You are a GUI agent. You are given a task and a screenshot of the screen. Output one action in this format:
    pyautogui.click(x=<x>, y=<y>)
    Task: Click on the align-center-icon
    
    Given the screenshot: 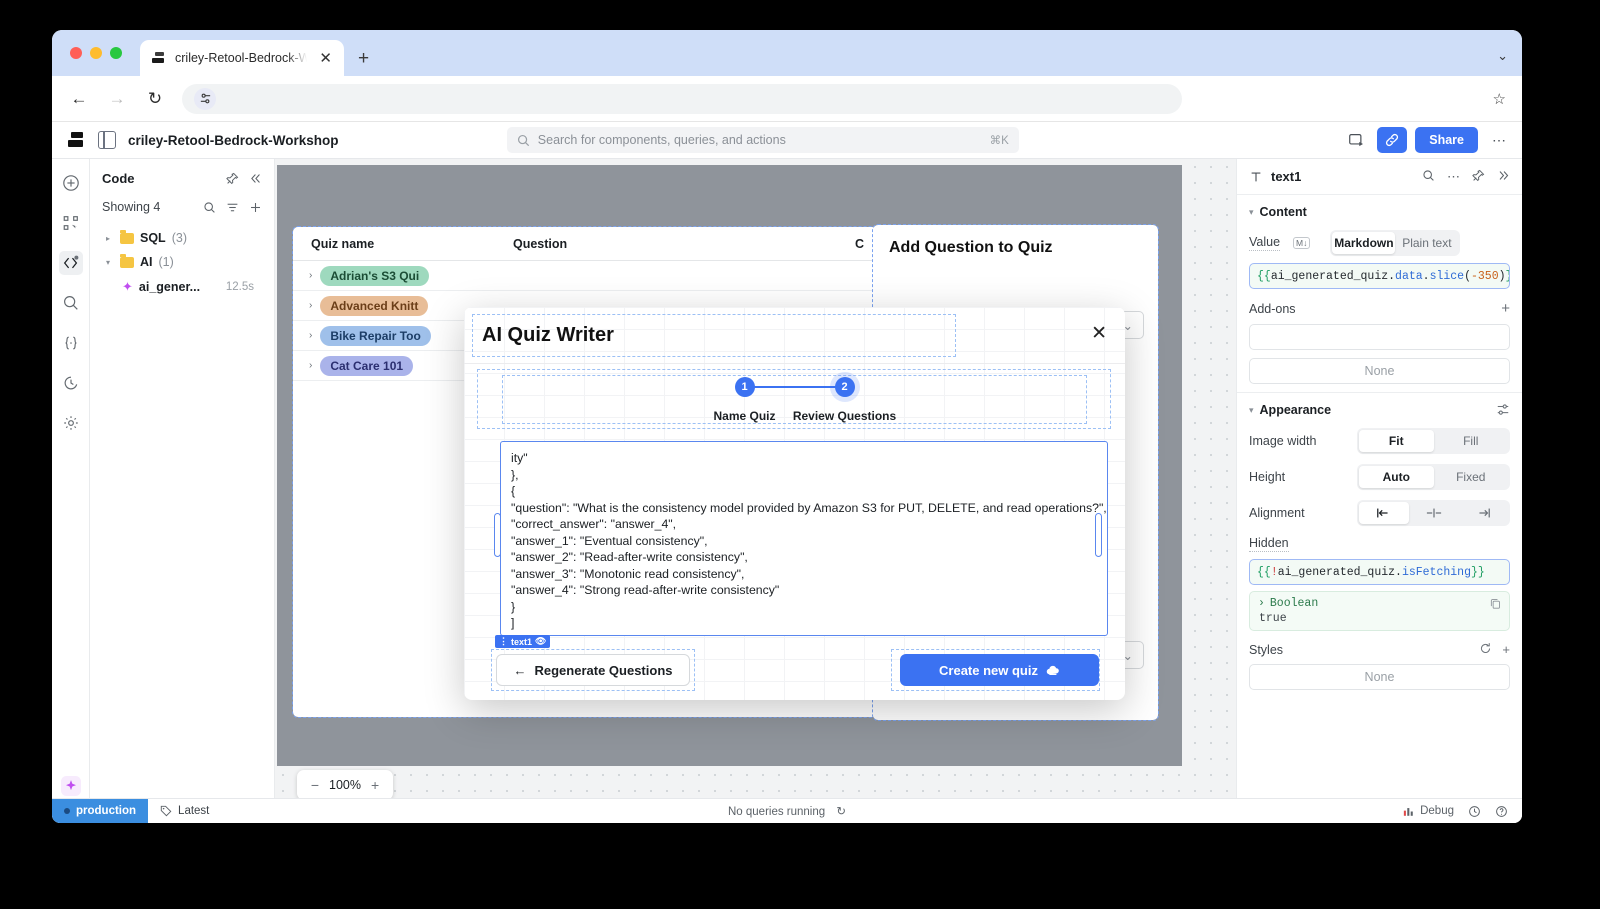 What is the action you would take?
    pyautogui.click(x=1434, y=513)
    